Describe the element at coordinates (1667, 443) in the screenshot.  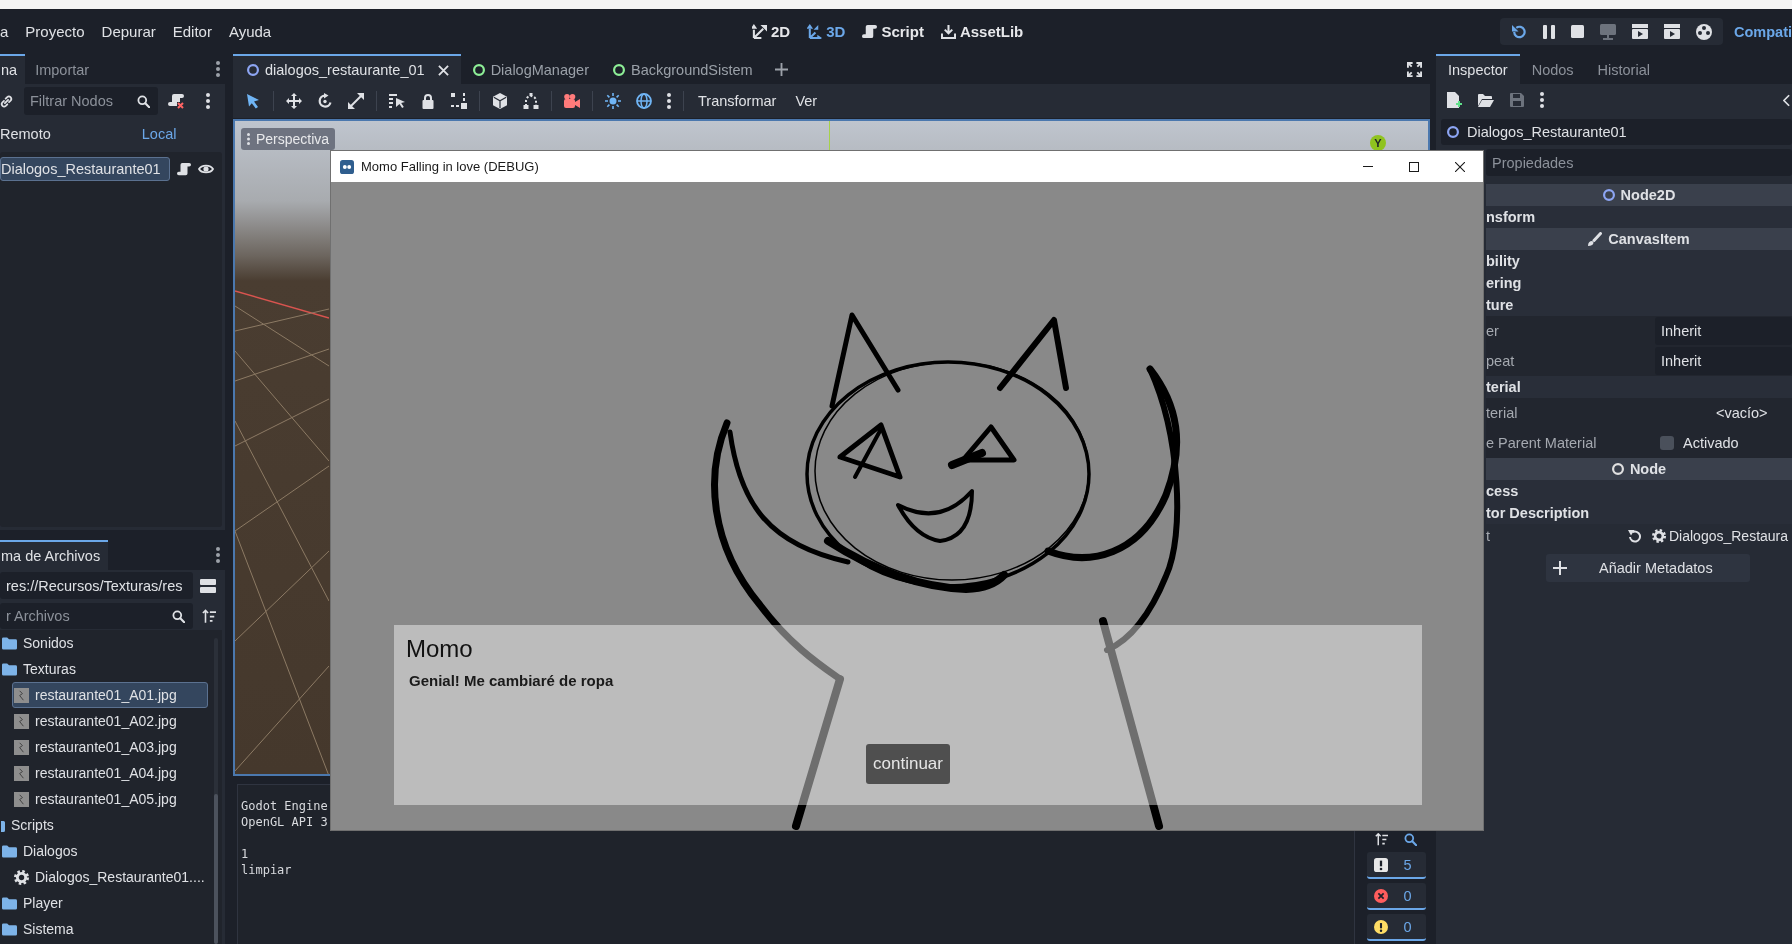
I see `checkbox` at that location.